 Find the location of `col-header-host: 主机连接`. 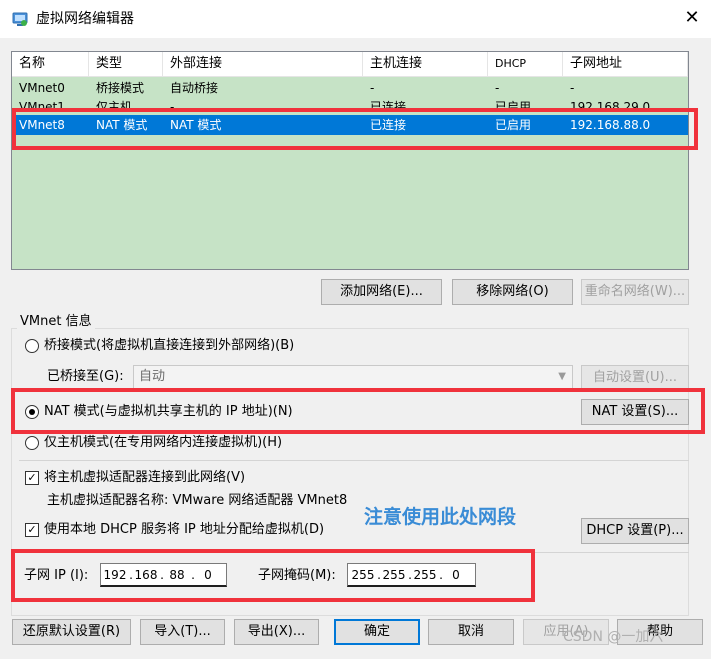

col-header-host: 主机连接 is located at coordinates (425, 64).